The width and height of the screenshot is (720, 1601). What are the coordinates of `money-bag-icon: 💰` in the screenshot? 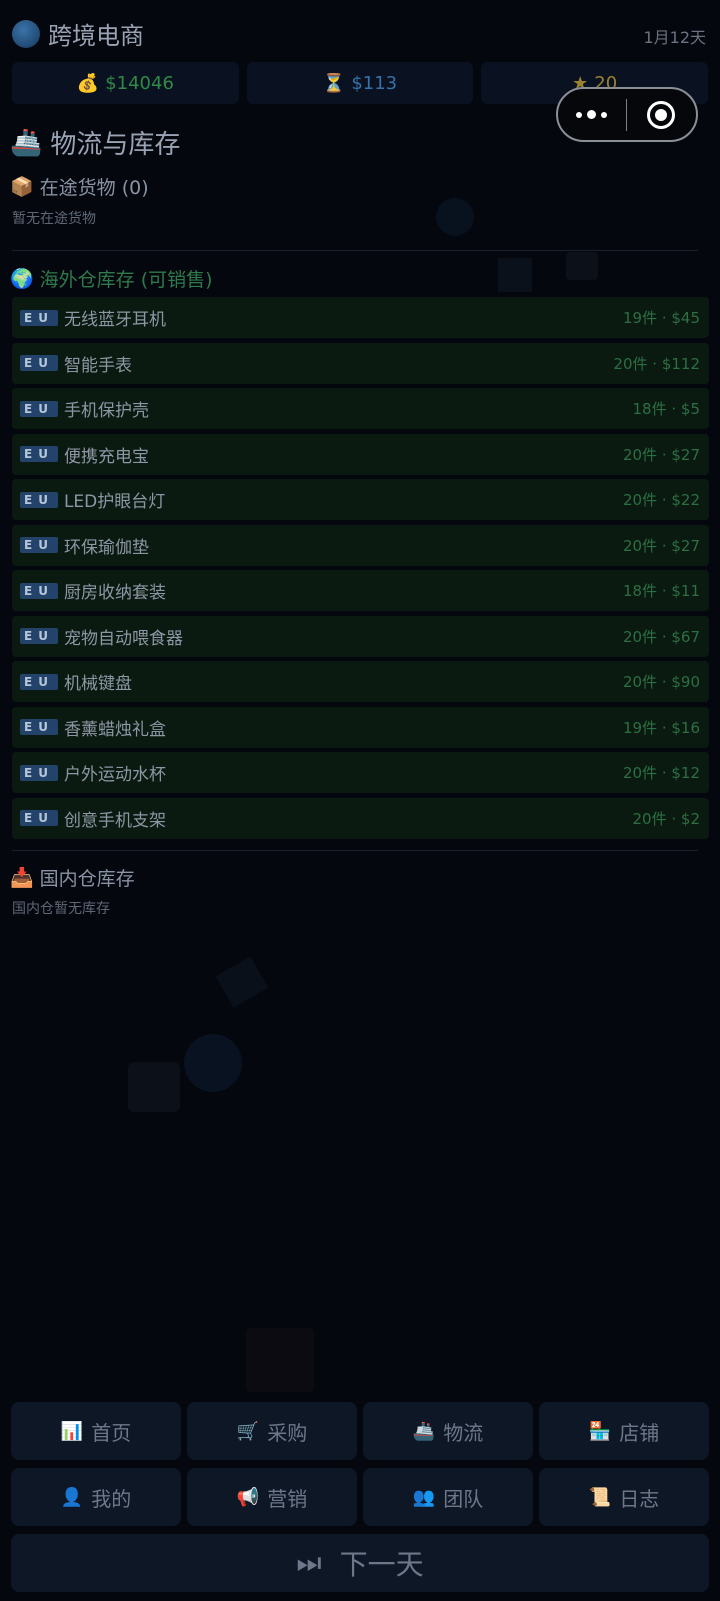 It's located at (88, 83).